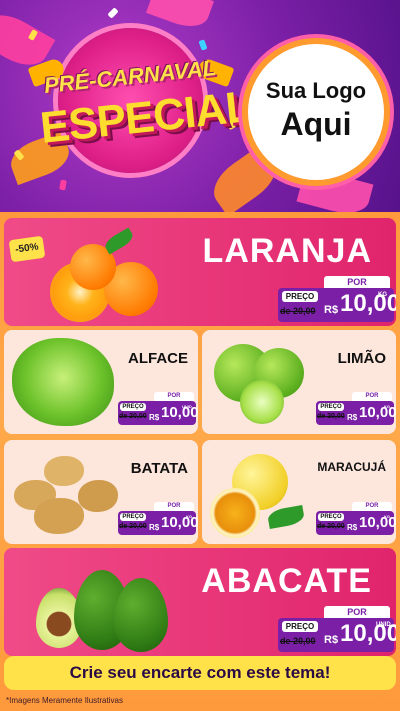 This screenshot has height=711, width=400. I want to click on discount-badge: -50%, so click(27, 249).